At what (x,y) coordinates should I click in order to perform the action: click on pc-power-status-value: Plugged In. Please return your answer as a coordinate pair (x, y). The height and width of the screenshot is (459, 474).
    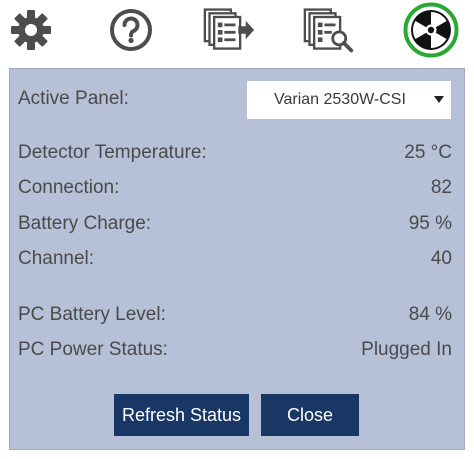
    Looking at the image, I should click on (406, 349).